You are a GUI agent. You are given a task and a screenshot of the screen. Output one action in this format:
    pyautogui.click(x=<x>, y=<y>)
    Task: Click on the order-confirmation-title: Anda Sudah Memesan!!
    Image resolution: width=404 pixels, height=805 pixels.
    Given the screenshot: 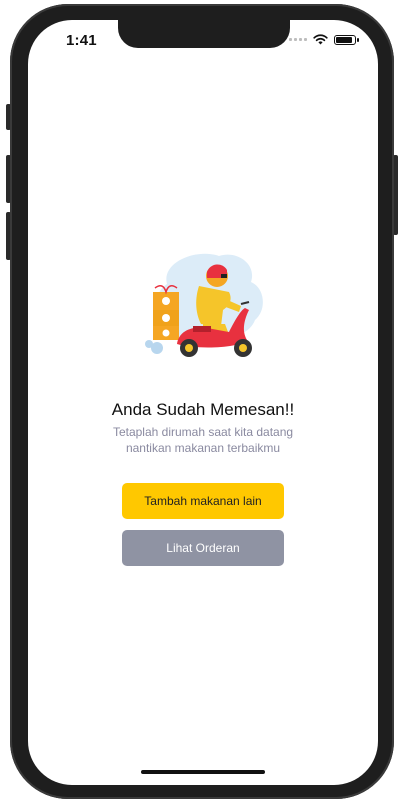 What is the action you would take?
    pyautogui.click(x=203, y=409)
    